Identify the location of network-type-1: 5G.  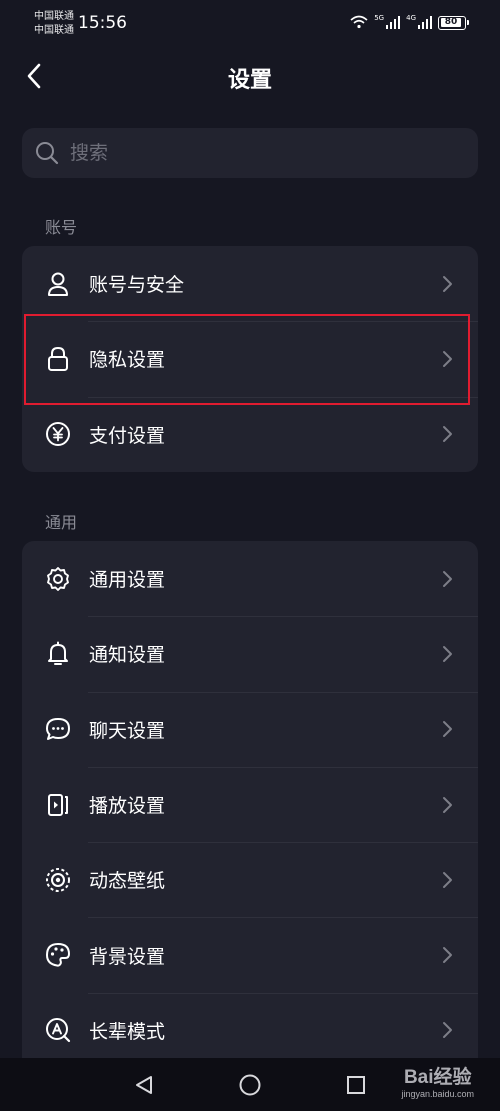
(379, 18).